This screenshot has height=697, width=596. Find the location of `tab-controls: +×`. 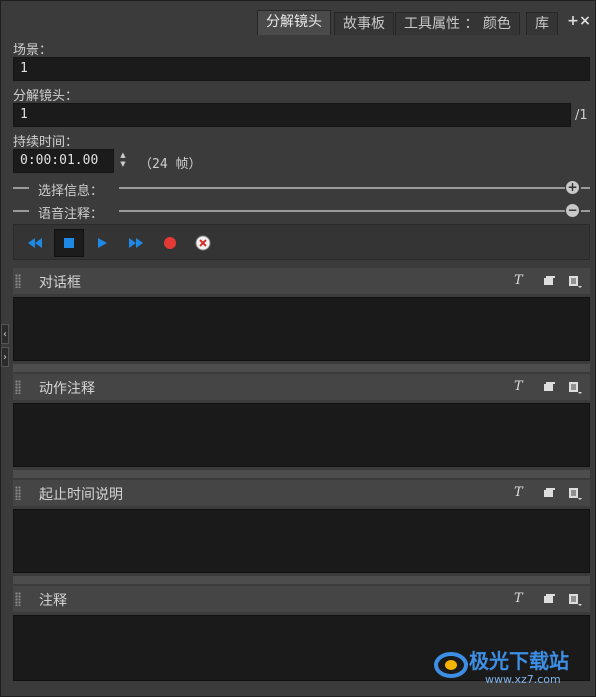

tab-controls: +× is located at coordinates (579, 21).